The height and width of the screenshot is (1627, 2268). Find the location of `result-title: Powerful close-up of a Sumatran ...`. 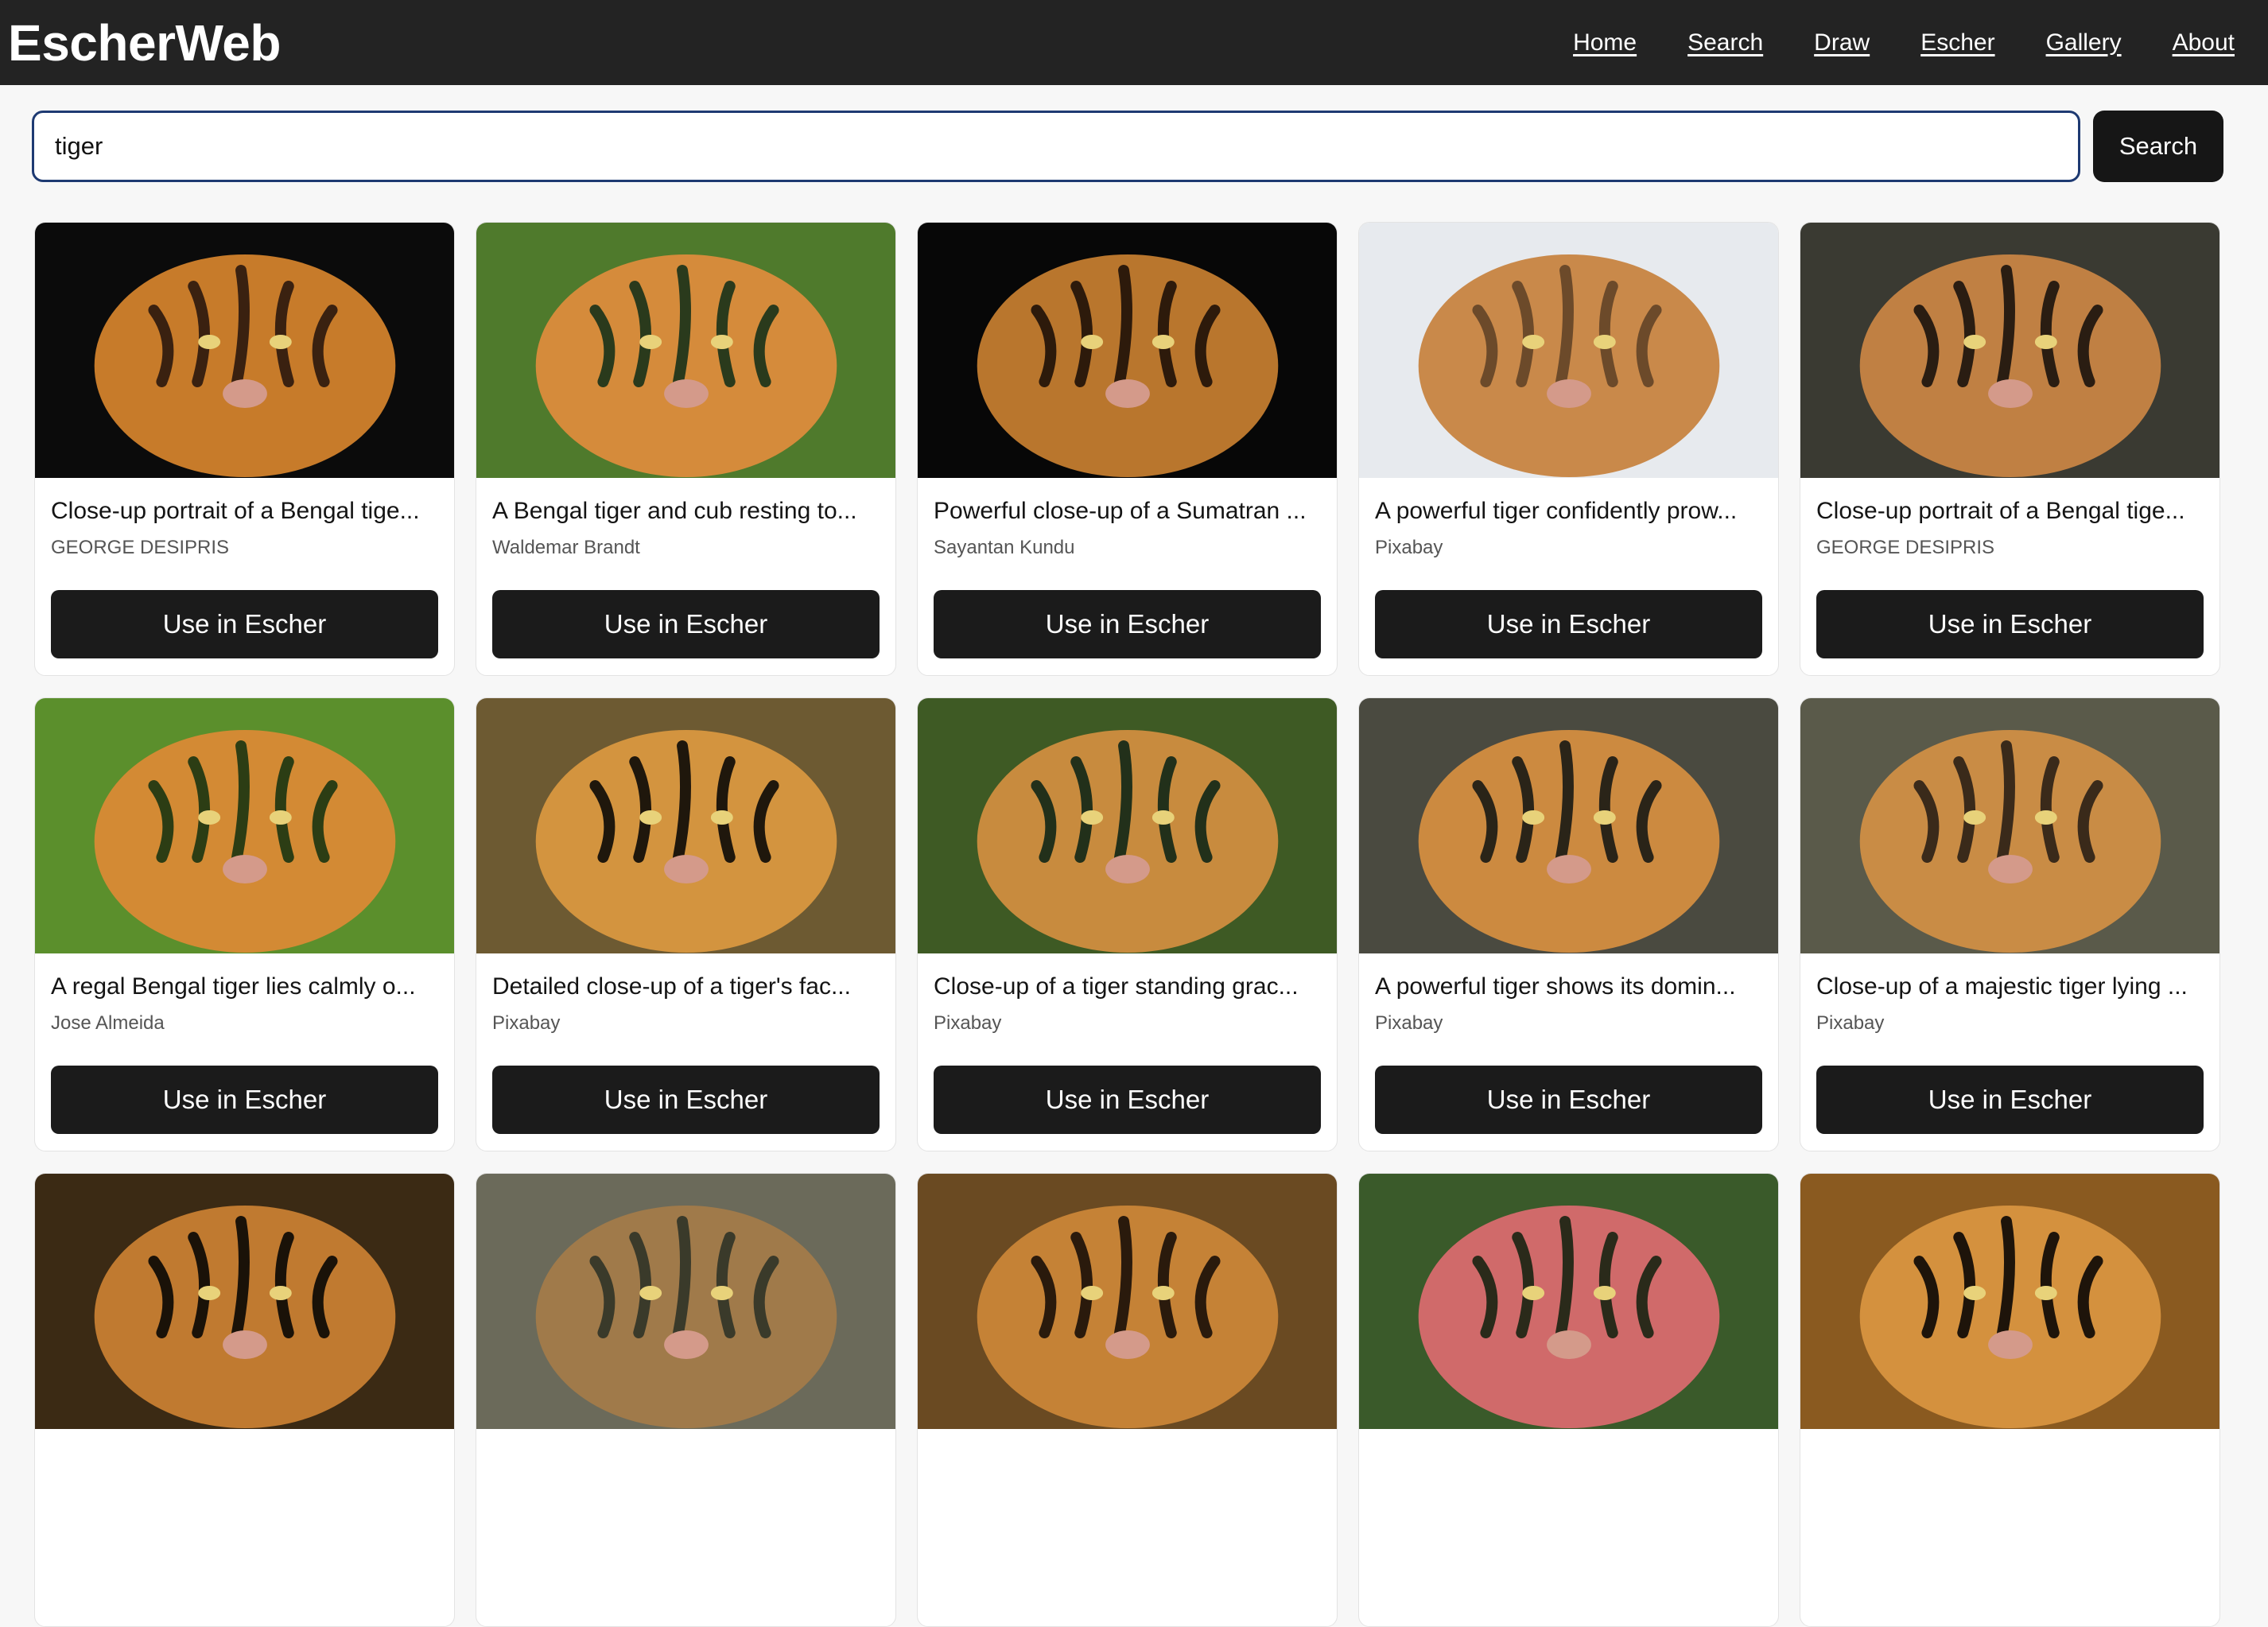

result-title: Powerful close-up of a Sumatran ... is located at coordinates (1120, 511).